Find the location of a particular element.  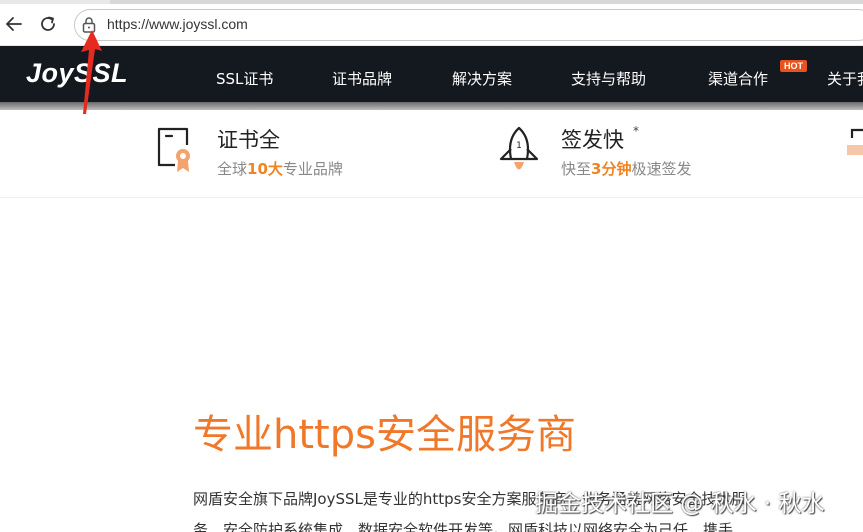

back-button is located at coordinates (14, 24).